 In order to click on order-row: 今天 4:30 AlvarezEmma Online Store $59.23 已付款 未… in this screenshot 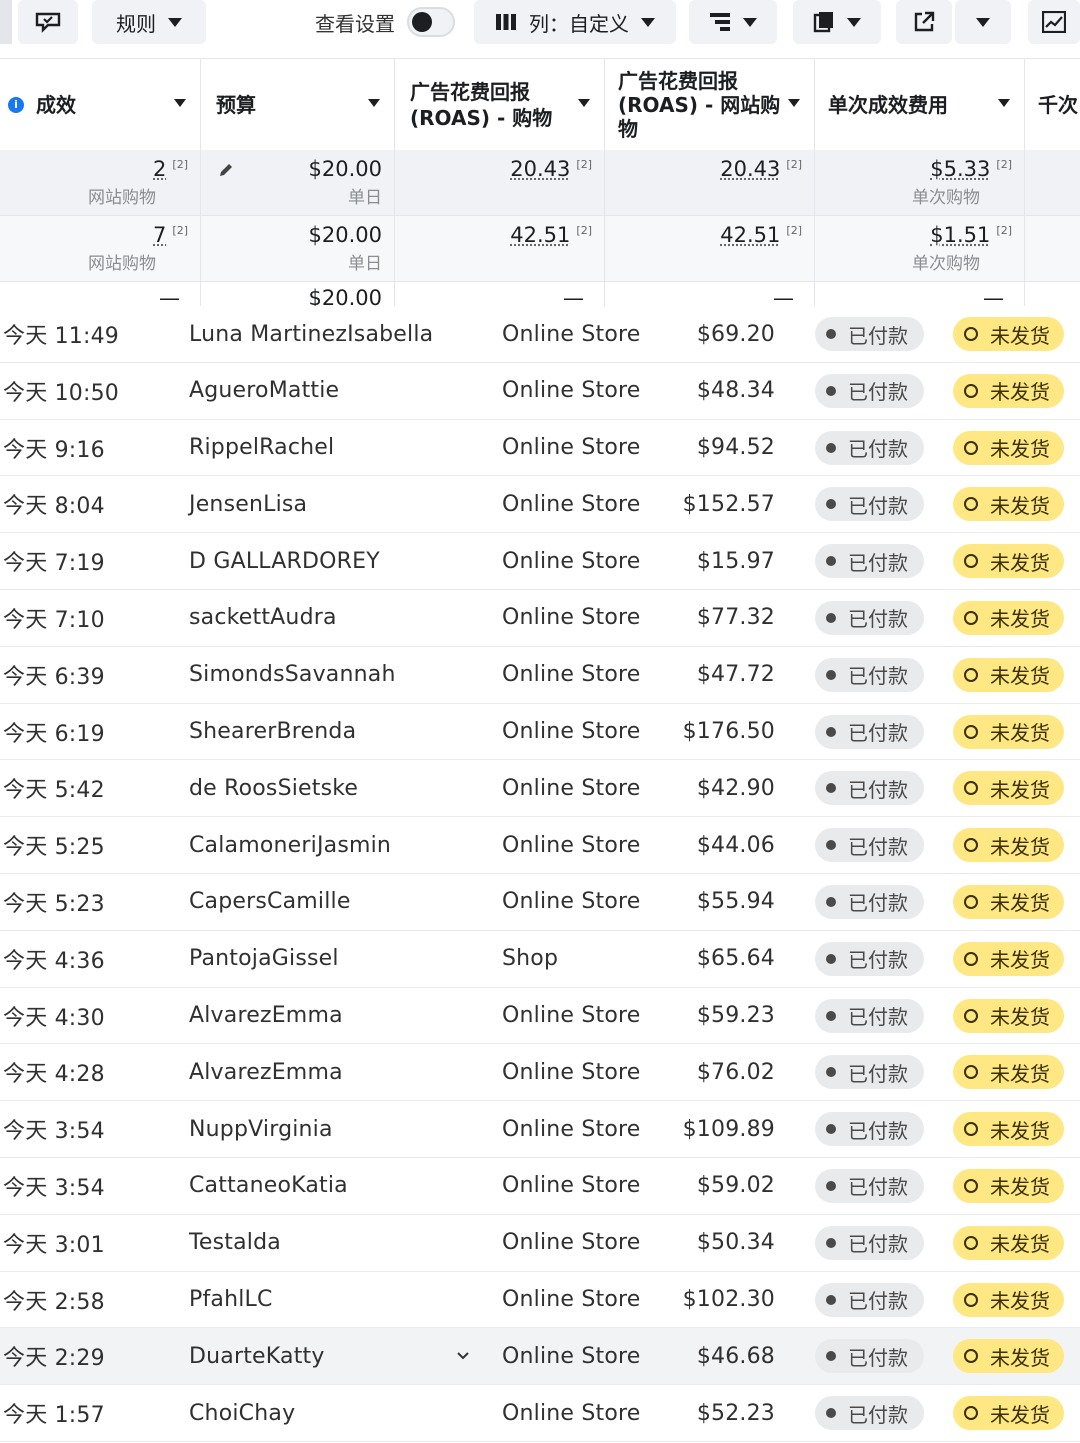, I will do `click(540, 1016)`.